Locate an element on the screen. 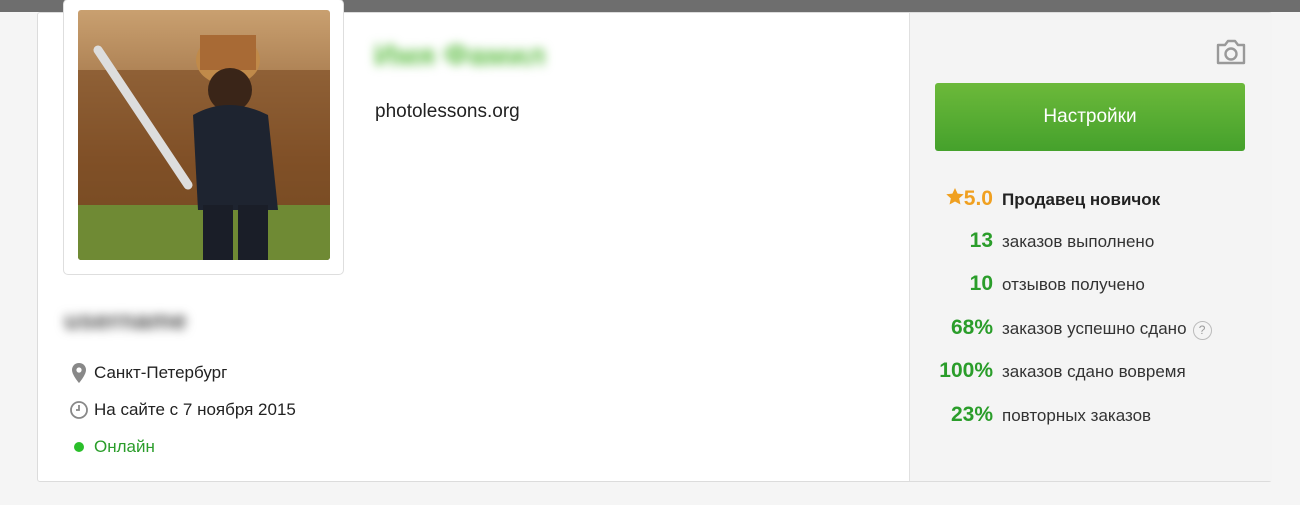 The width and height of the screenshot is (1300, 505). profile-name-blurred: Имя Фамил is located at coordinates (460, 55).